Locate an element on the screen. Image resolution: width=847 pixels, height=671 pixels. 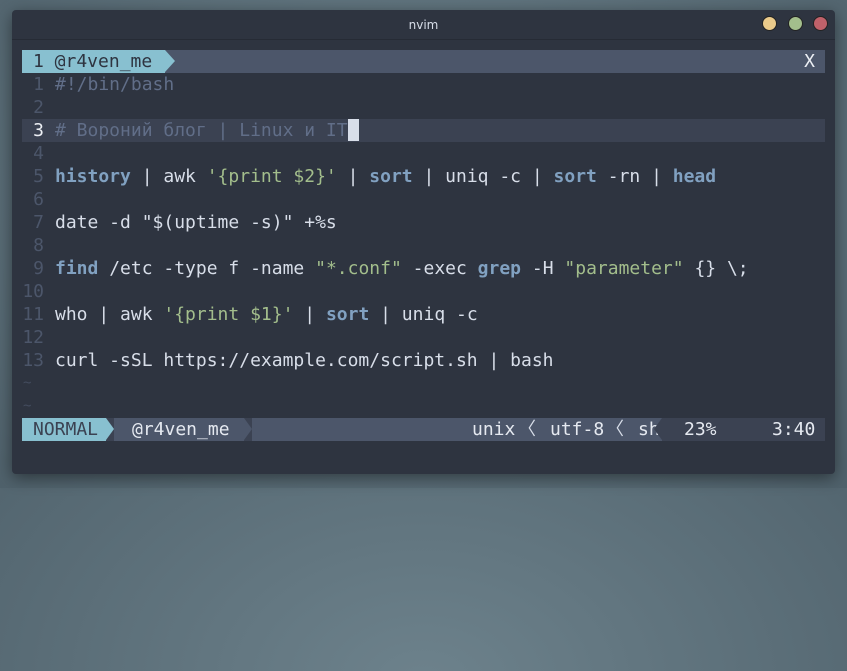
mode-indicator: NORMAL is located at coordinates (64, 429).